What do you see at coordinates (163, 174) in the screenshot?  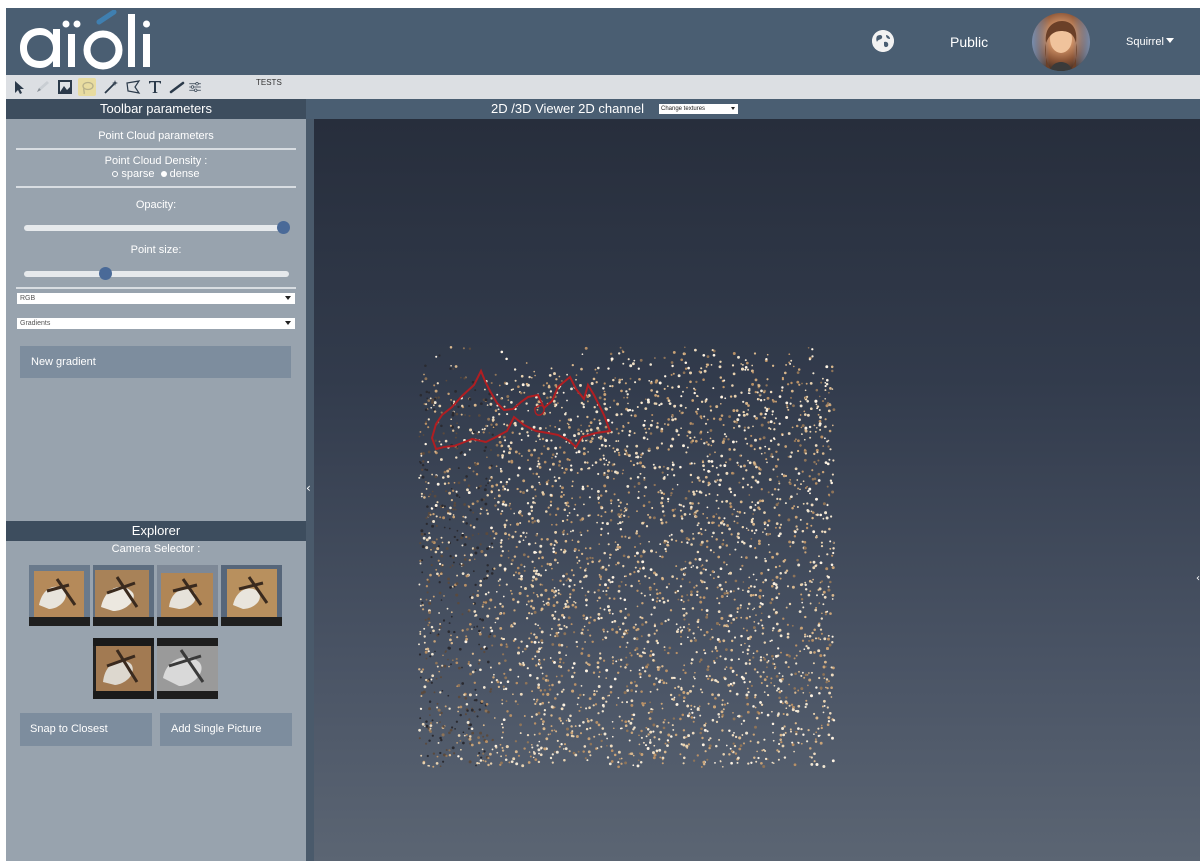 I see `density-radio-dense` at bounding box center [163, 174].